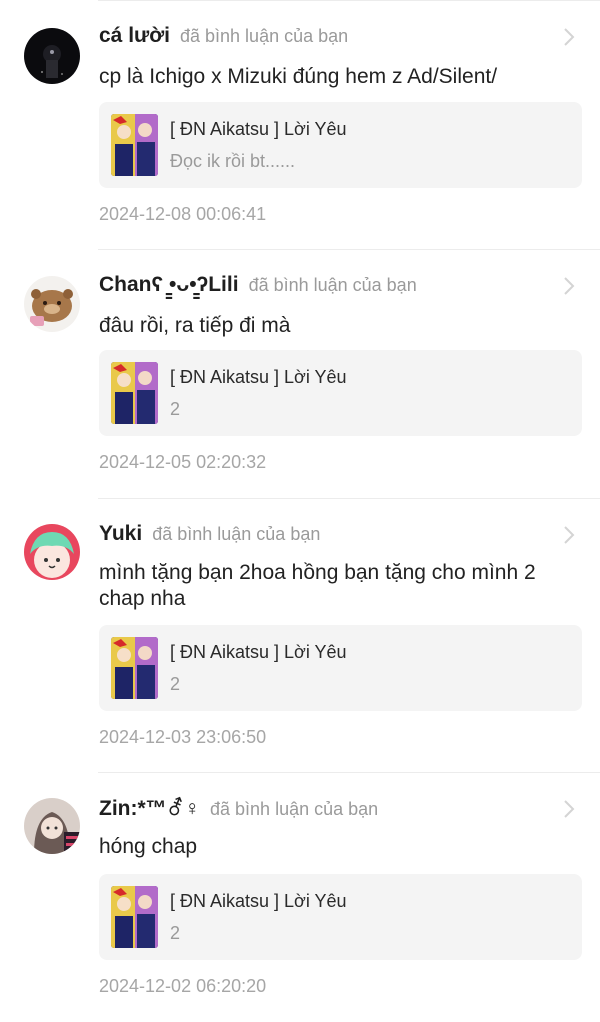 The image size is (600, 1022). I want to click on comment-text: đâu rồi, ra tiếp đi mà, so click(195, 325).